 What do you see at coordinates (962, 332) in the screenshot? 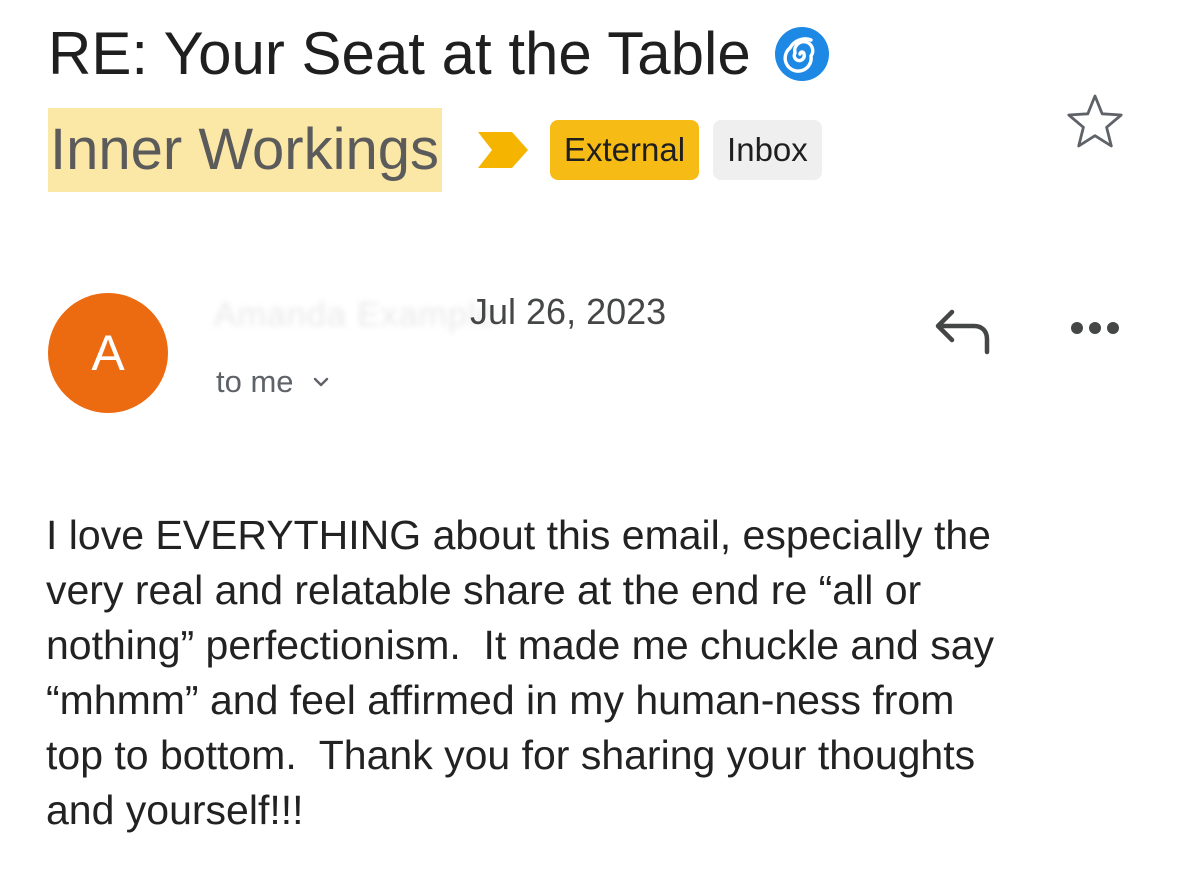
I see `reply-icon` at bounding box center [962, 332].